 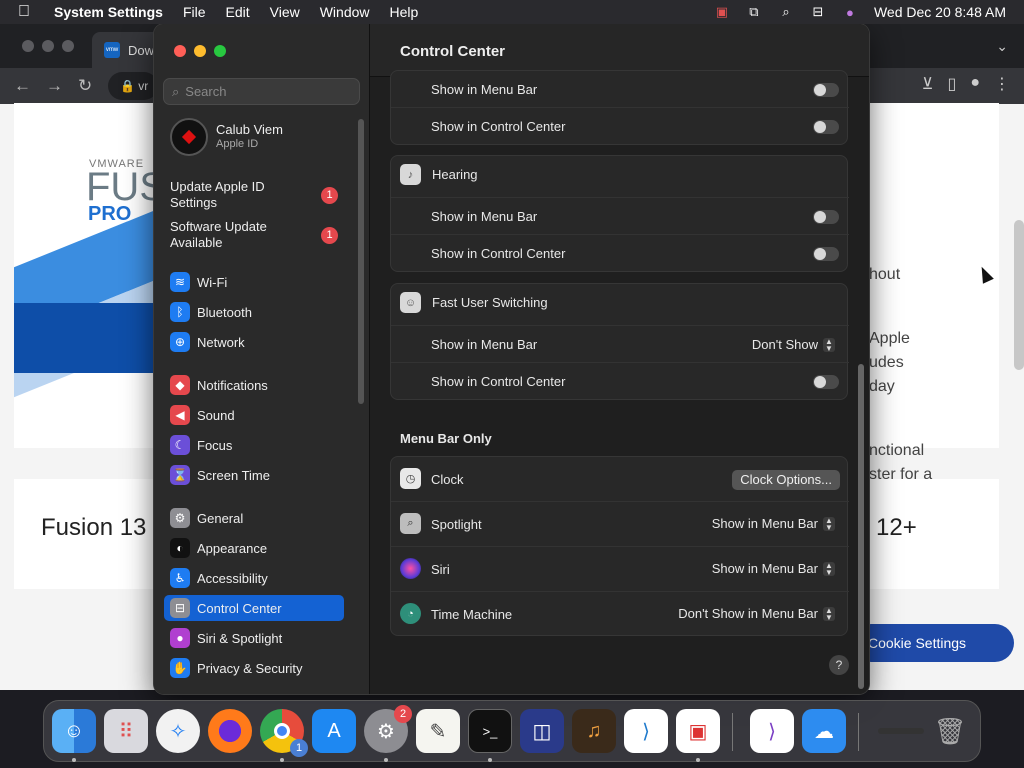 What do you see at coordinates (824, 731) in the screenshot?
I see `weather-icon: ☁` at bounding box center [824, 731].